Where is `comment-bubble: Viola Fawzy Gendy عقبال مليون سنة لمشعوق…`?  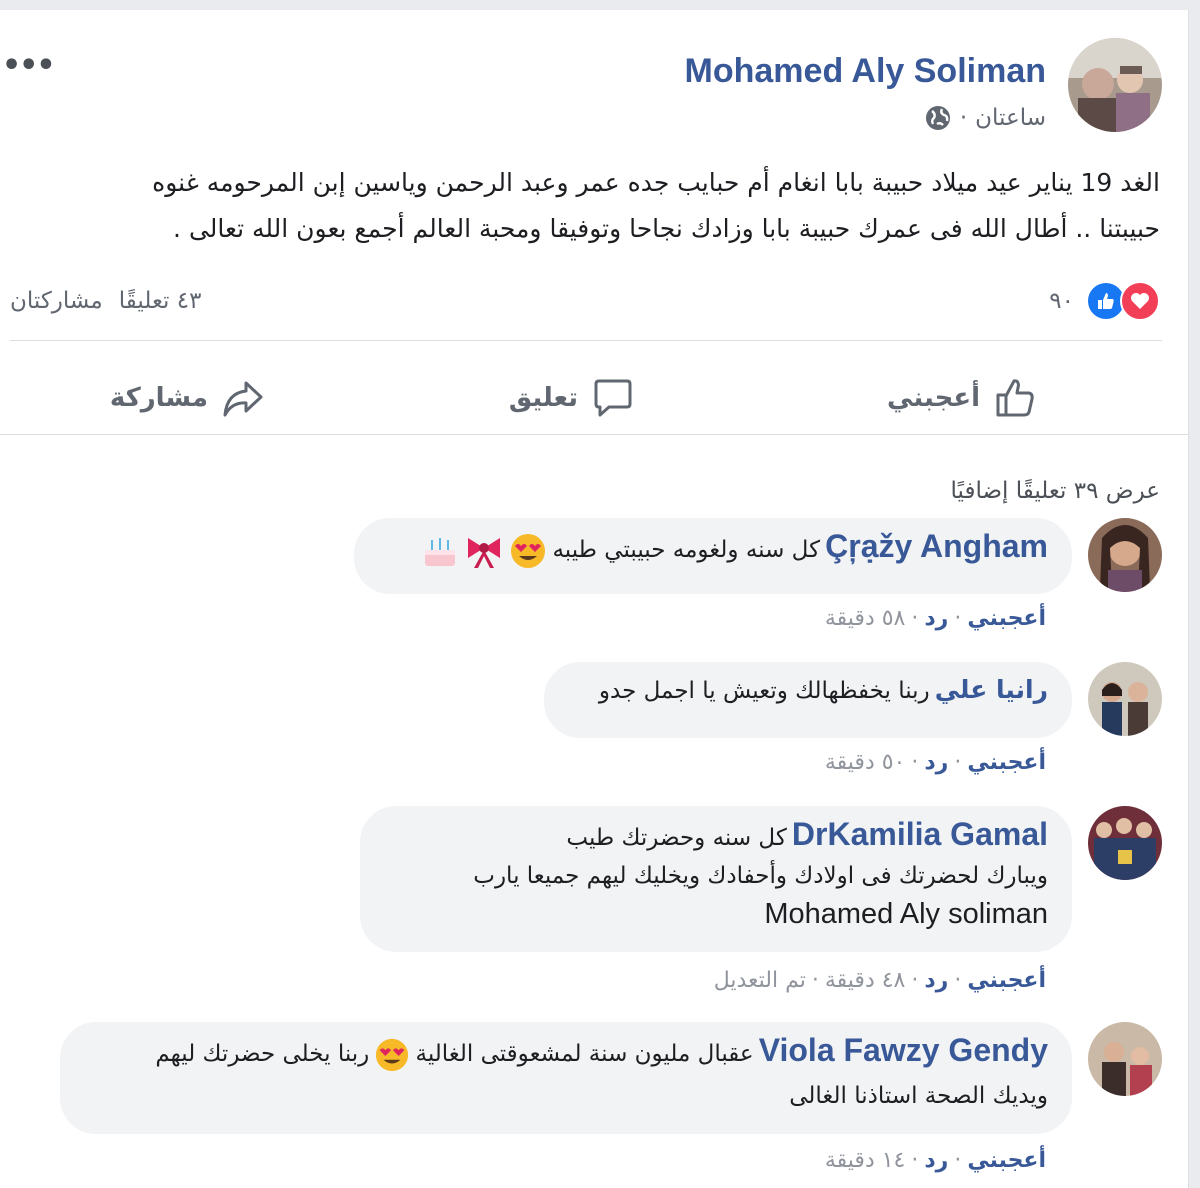 comment-bubble: Viola Fawzy Gendy عقبال مليون سنة لمشعوق… is located at coordinates (566, 1078).